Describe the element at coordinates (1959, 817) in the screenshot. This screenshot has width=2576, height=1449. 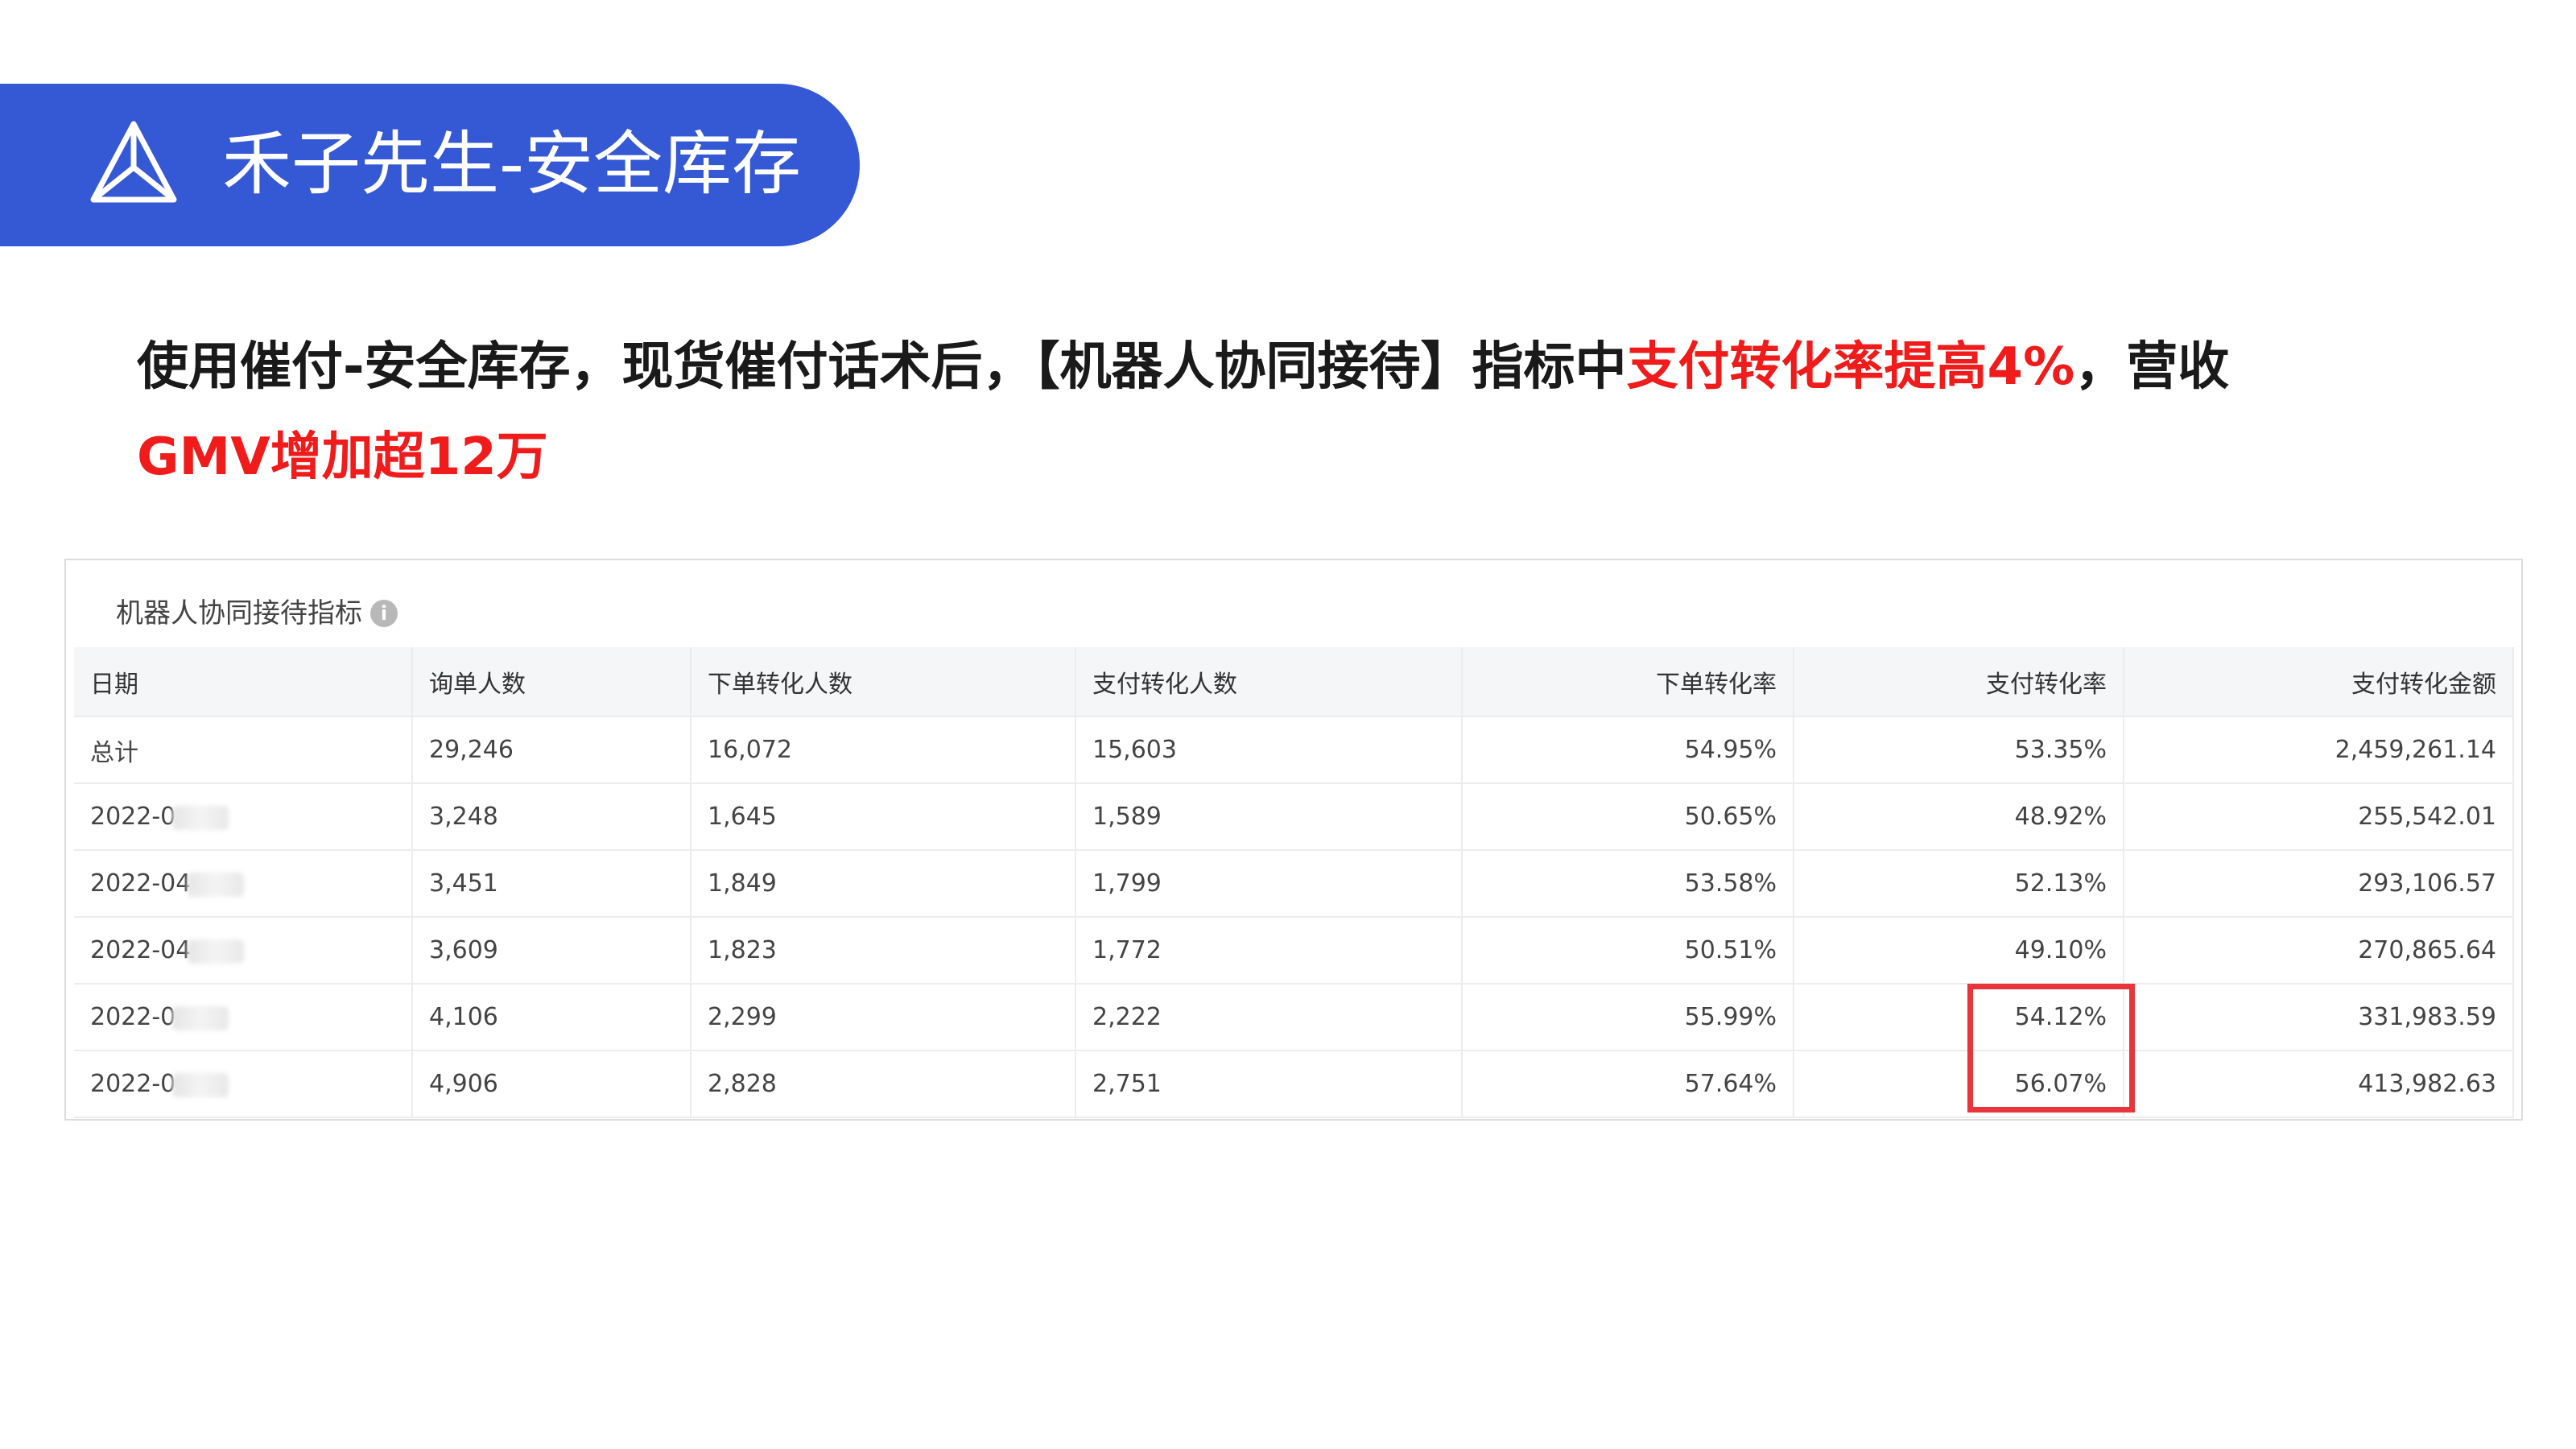
I see `cell-payment-rate: 48.92%` at that location.